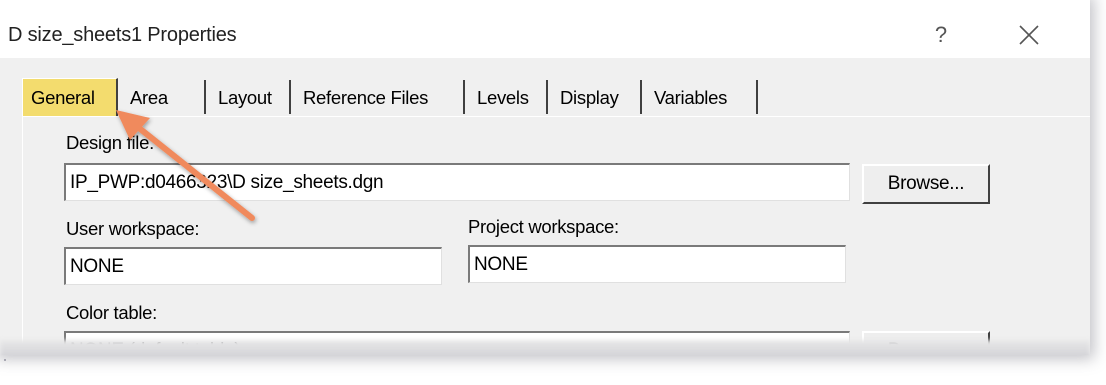 This screenshot has width=1106, height=385. Describe the element at coordinates (597, 97) in the screenshot. I see `tab-display: Display` at that location.